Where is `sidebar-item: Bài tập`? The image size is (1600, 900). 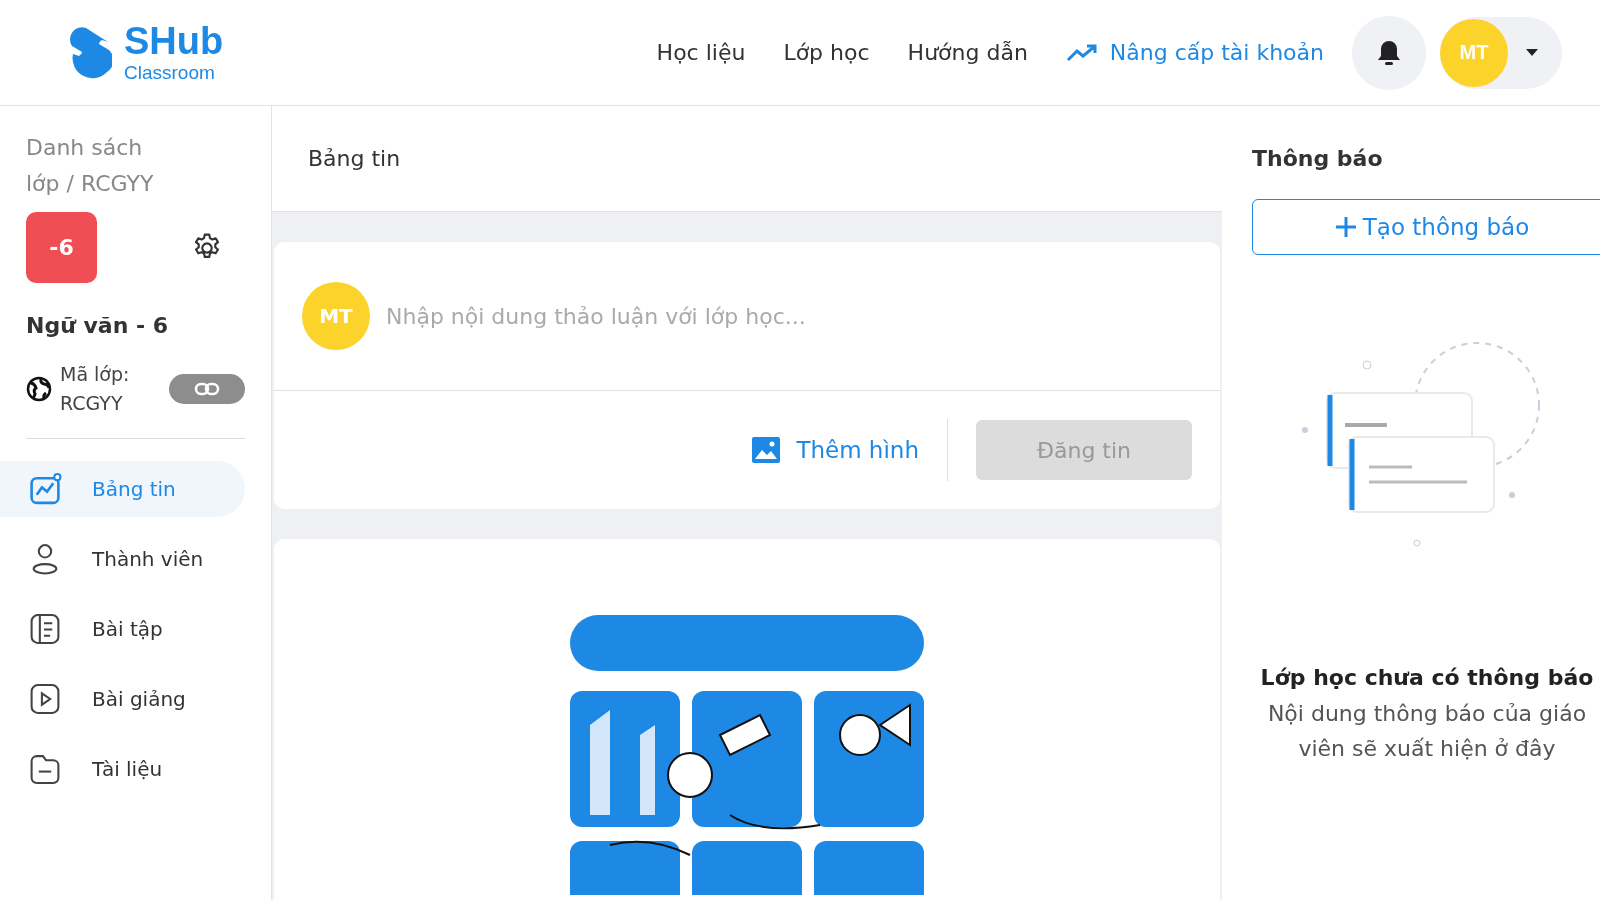 sidebar-item: Bài tập is located at coordinates (122, 629).